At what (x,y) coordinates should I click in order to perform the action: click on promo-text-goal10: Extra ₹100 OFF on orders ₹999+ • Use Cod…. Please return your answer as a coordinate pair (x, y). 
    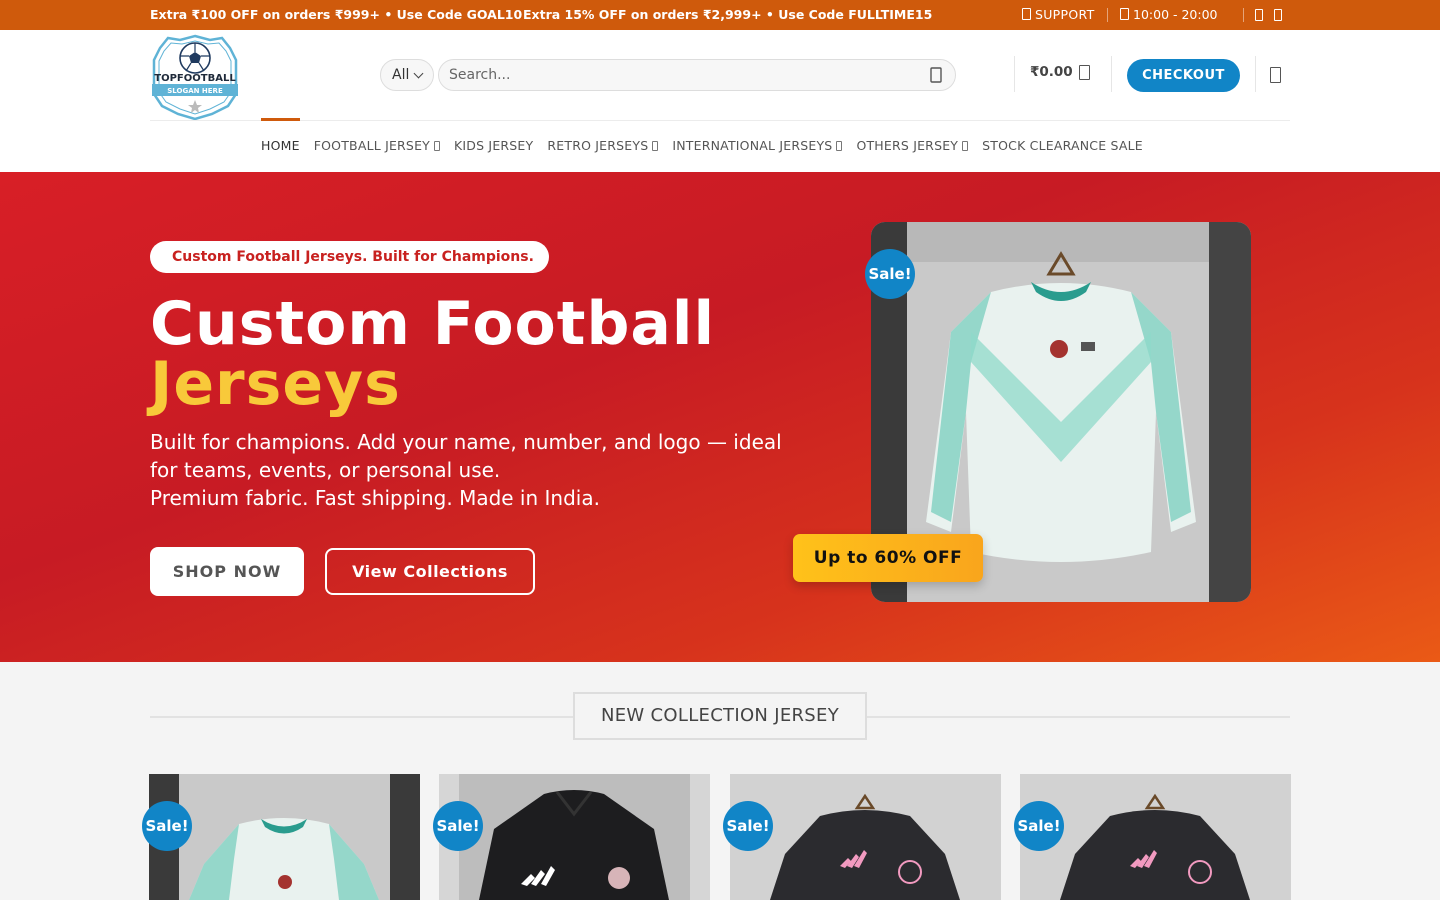
    Looking at the image, I should click on (336, 14).